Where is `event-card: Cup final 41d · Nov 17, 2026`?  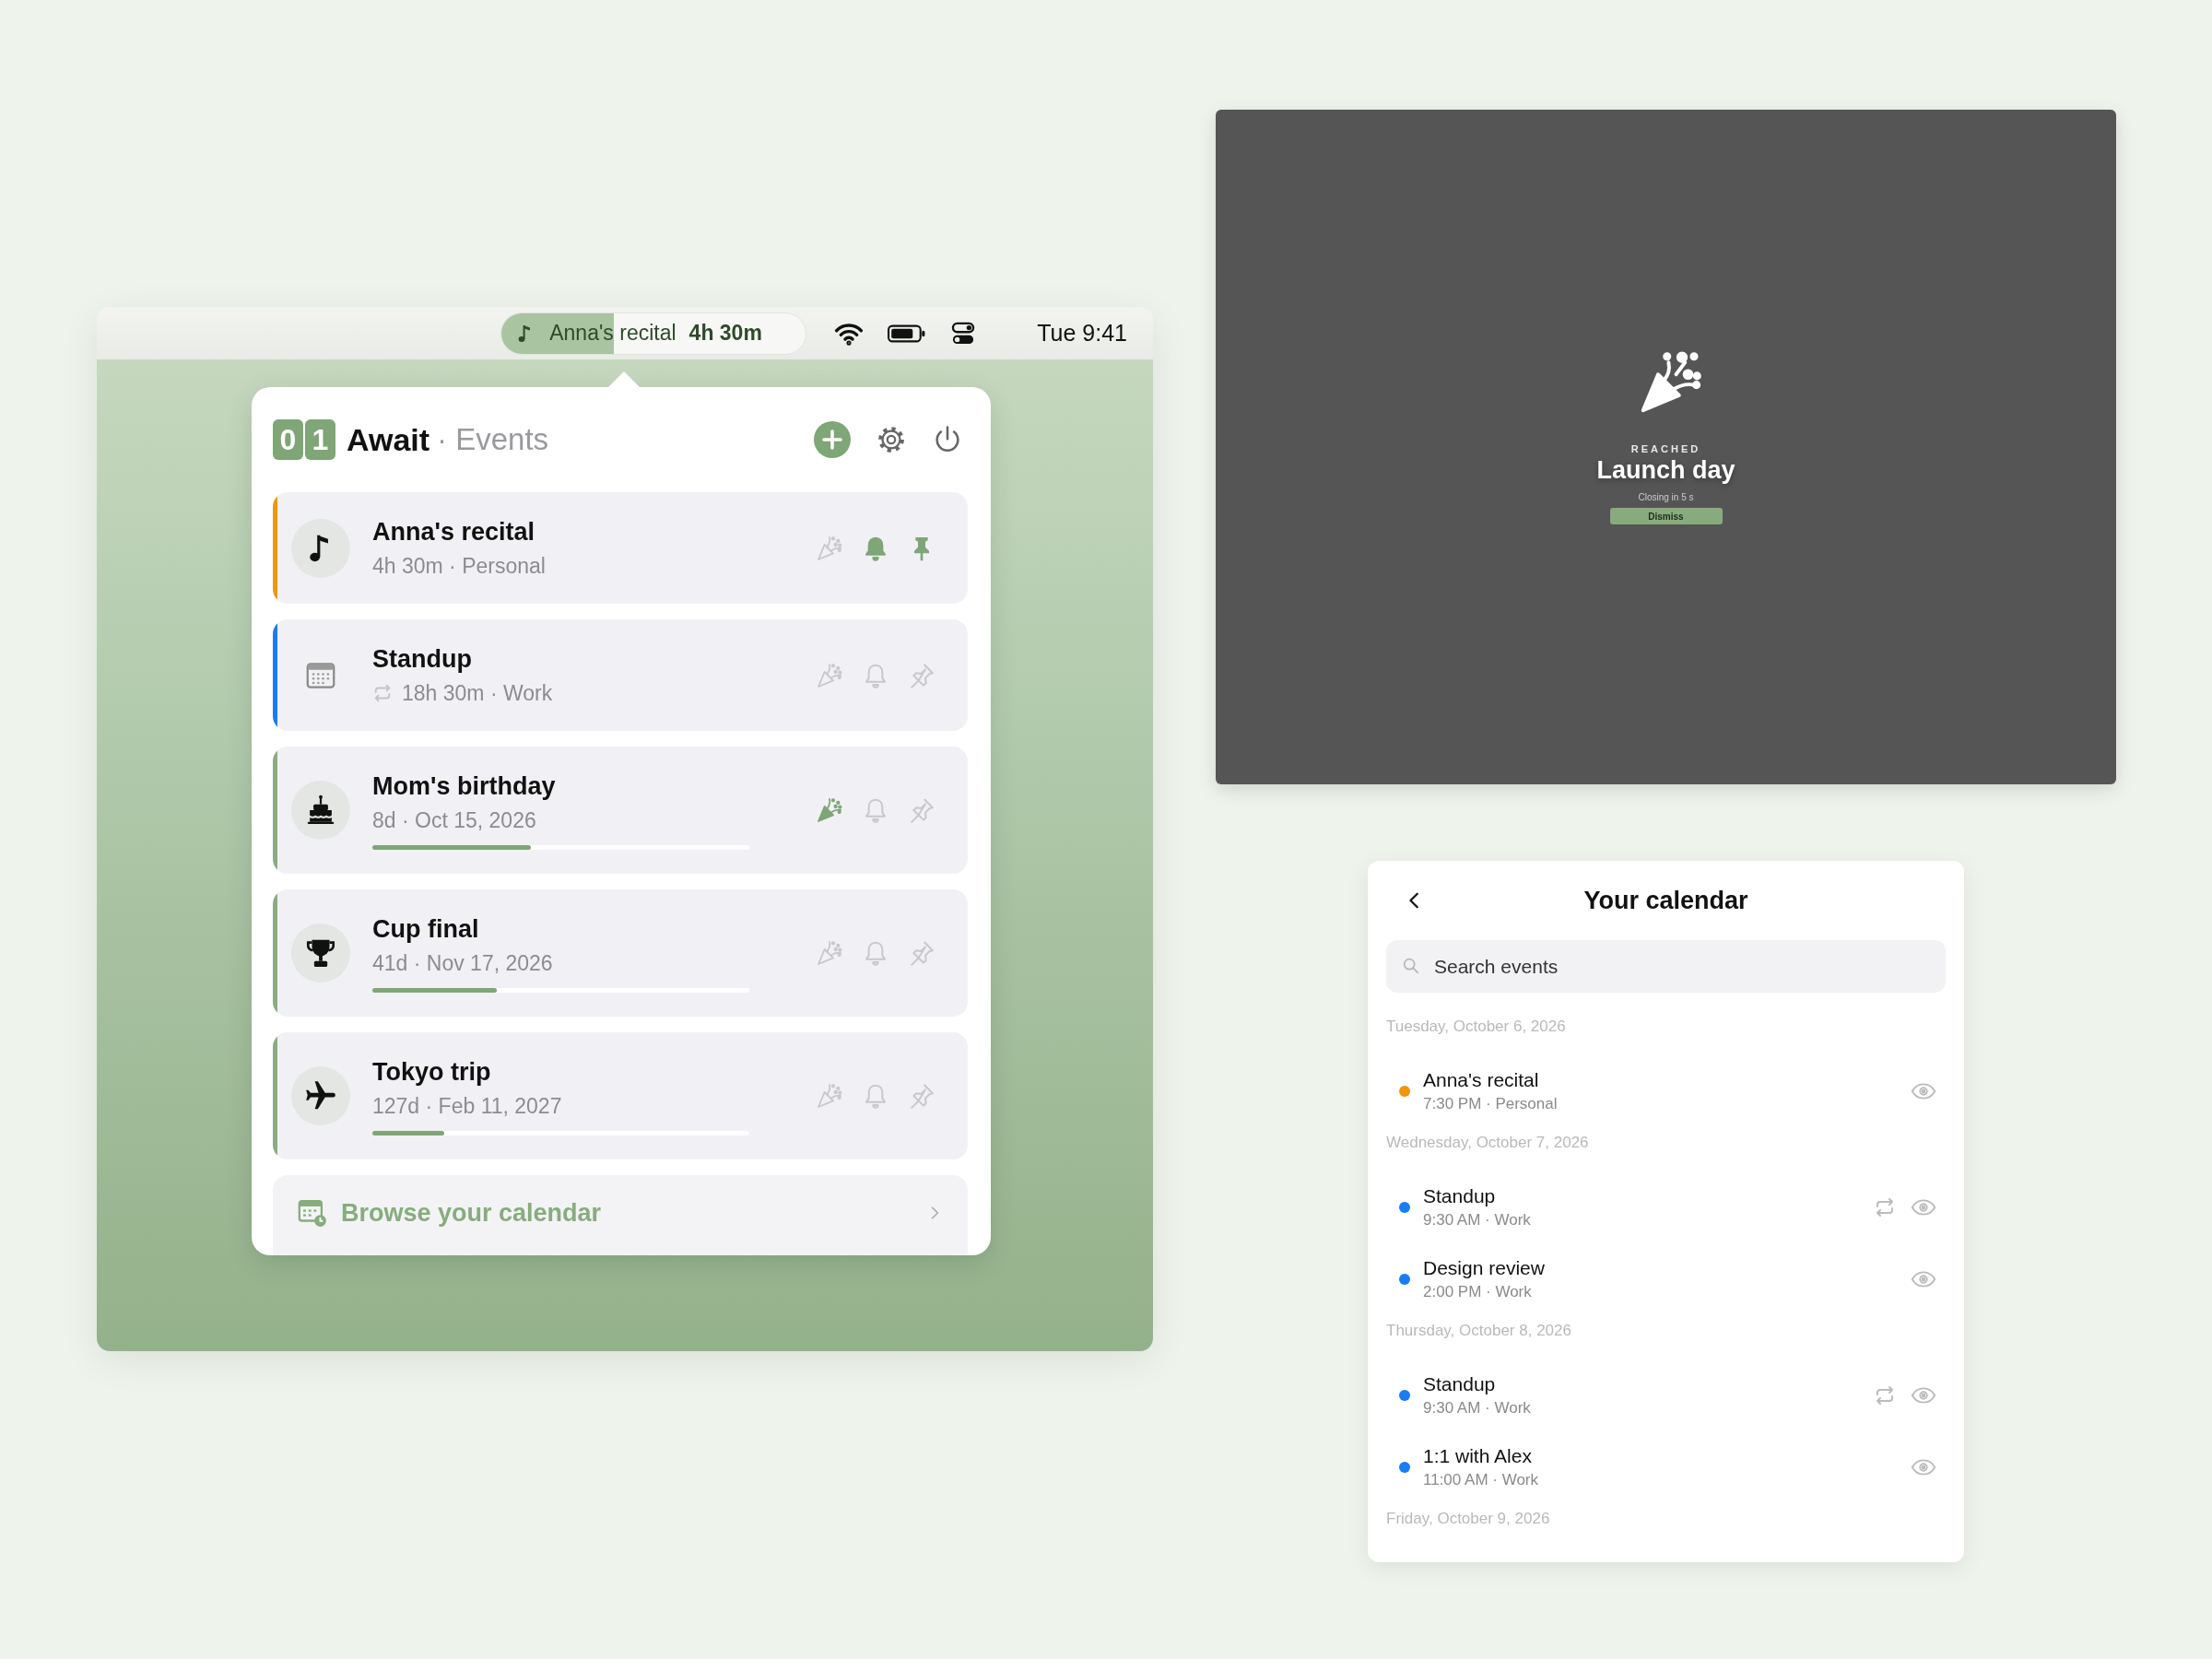 event-card: Cup final 41d · Nov 17, 2026 is located at coordinates (620, 953).